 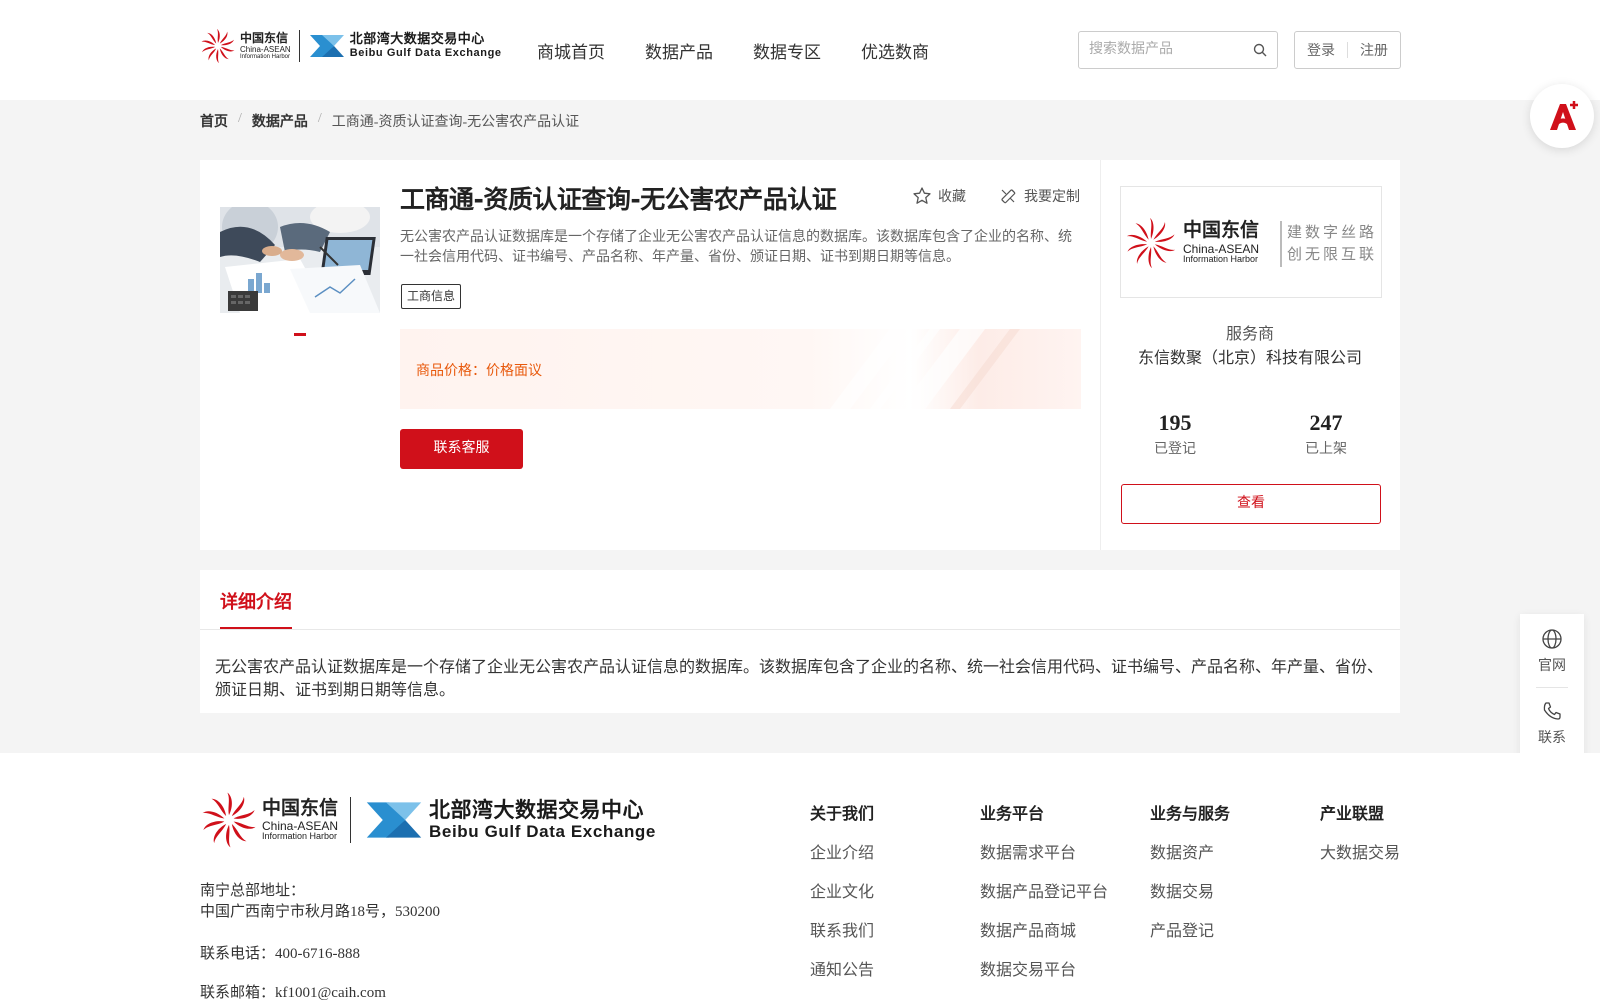 What do you see at coordinates (300, 836) in the screenshot?
I see `footer-logo-cn-en2: Information Harbor` at bounding box center [300, 836].